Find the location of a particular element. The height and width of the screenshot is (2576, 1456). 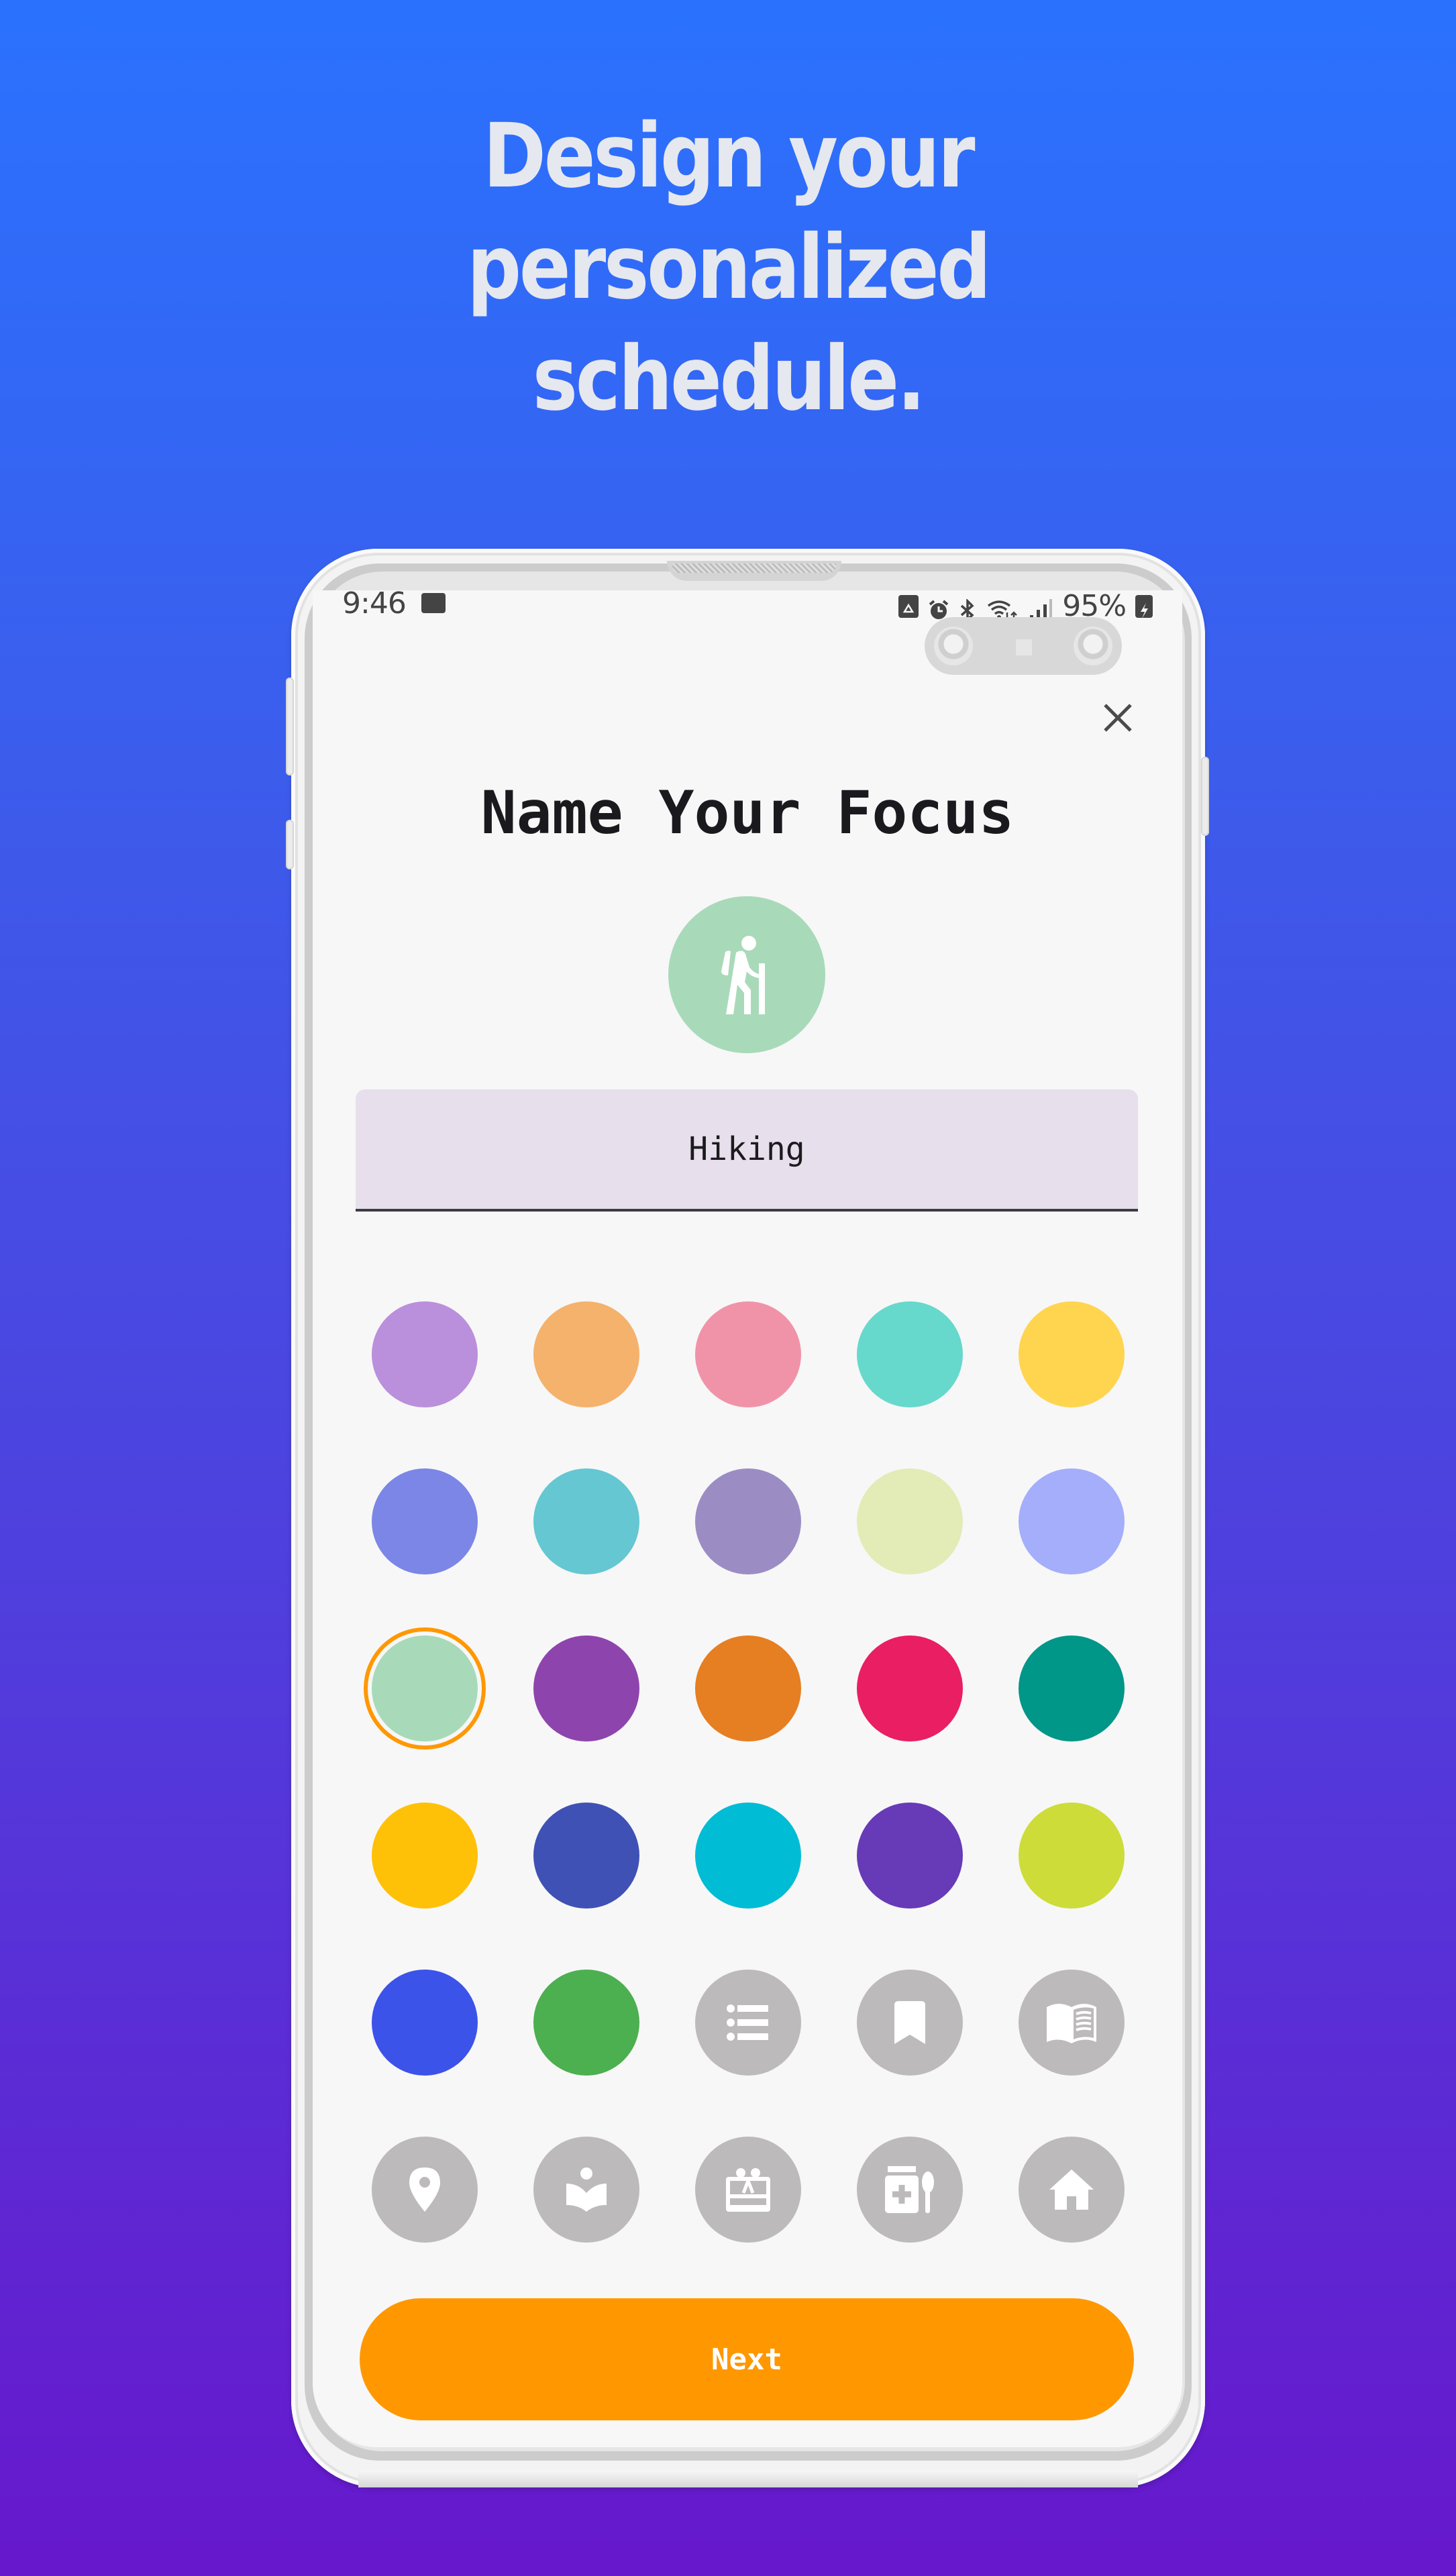

headline-line-3: schedule. is located at coordinates (729, 379).